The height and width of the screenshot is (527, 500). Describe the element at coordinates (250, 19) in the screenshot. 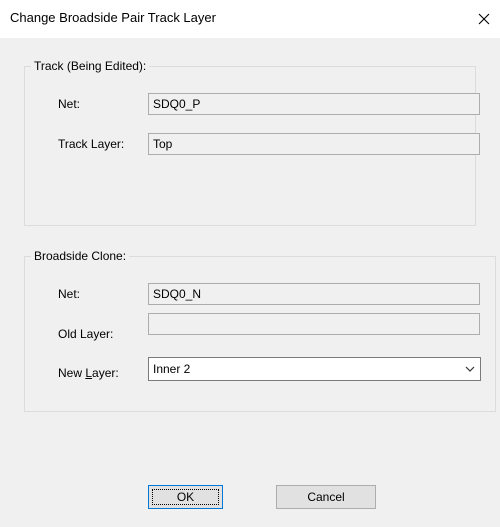

I see `title-bar: Change Broadside Pair Track Layer` at that location.